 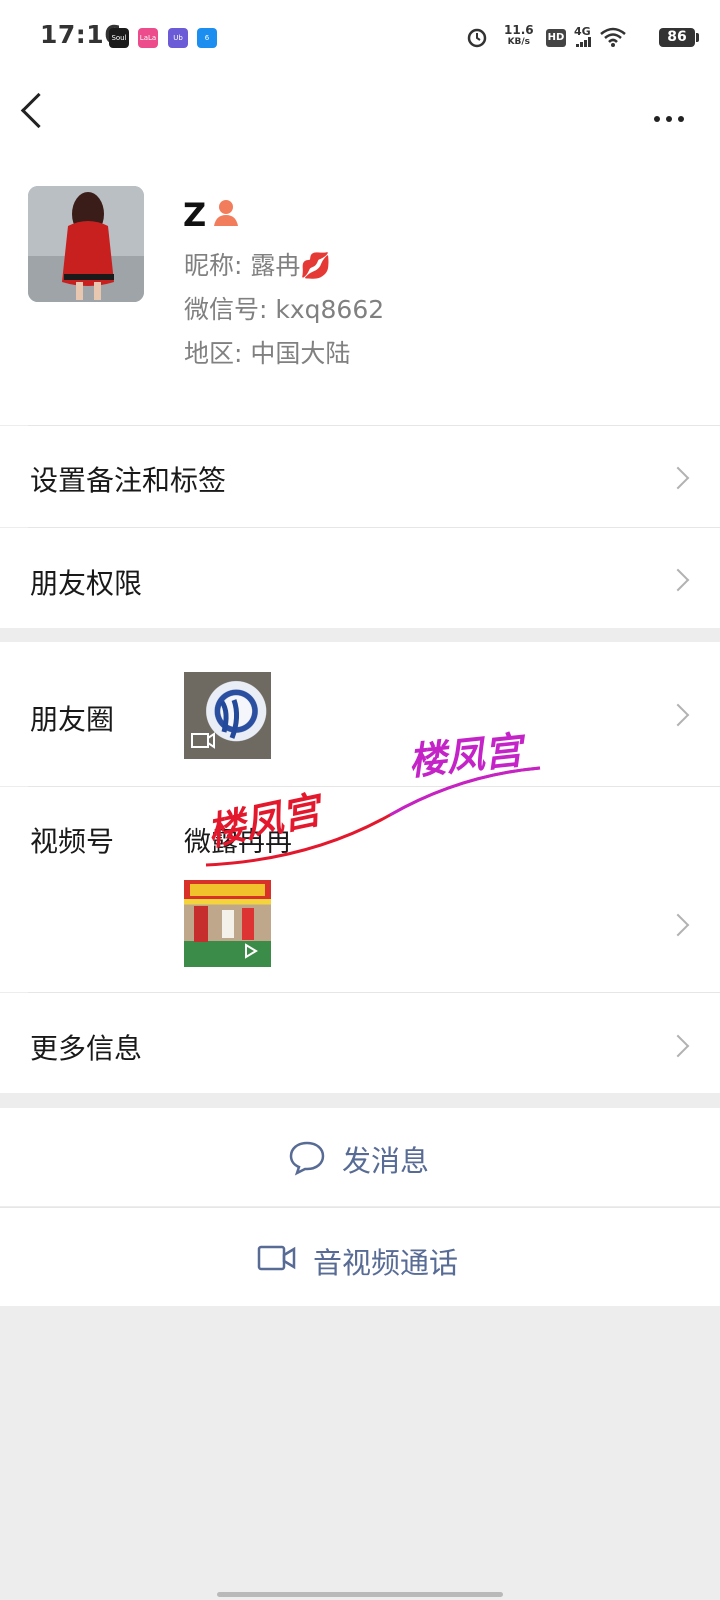 I want to click on region: 地区: 中国大陆, so click(x=267, y=353).